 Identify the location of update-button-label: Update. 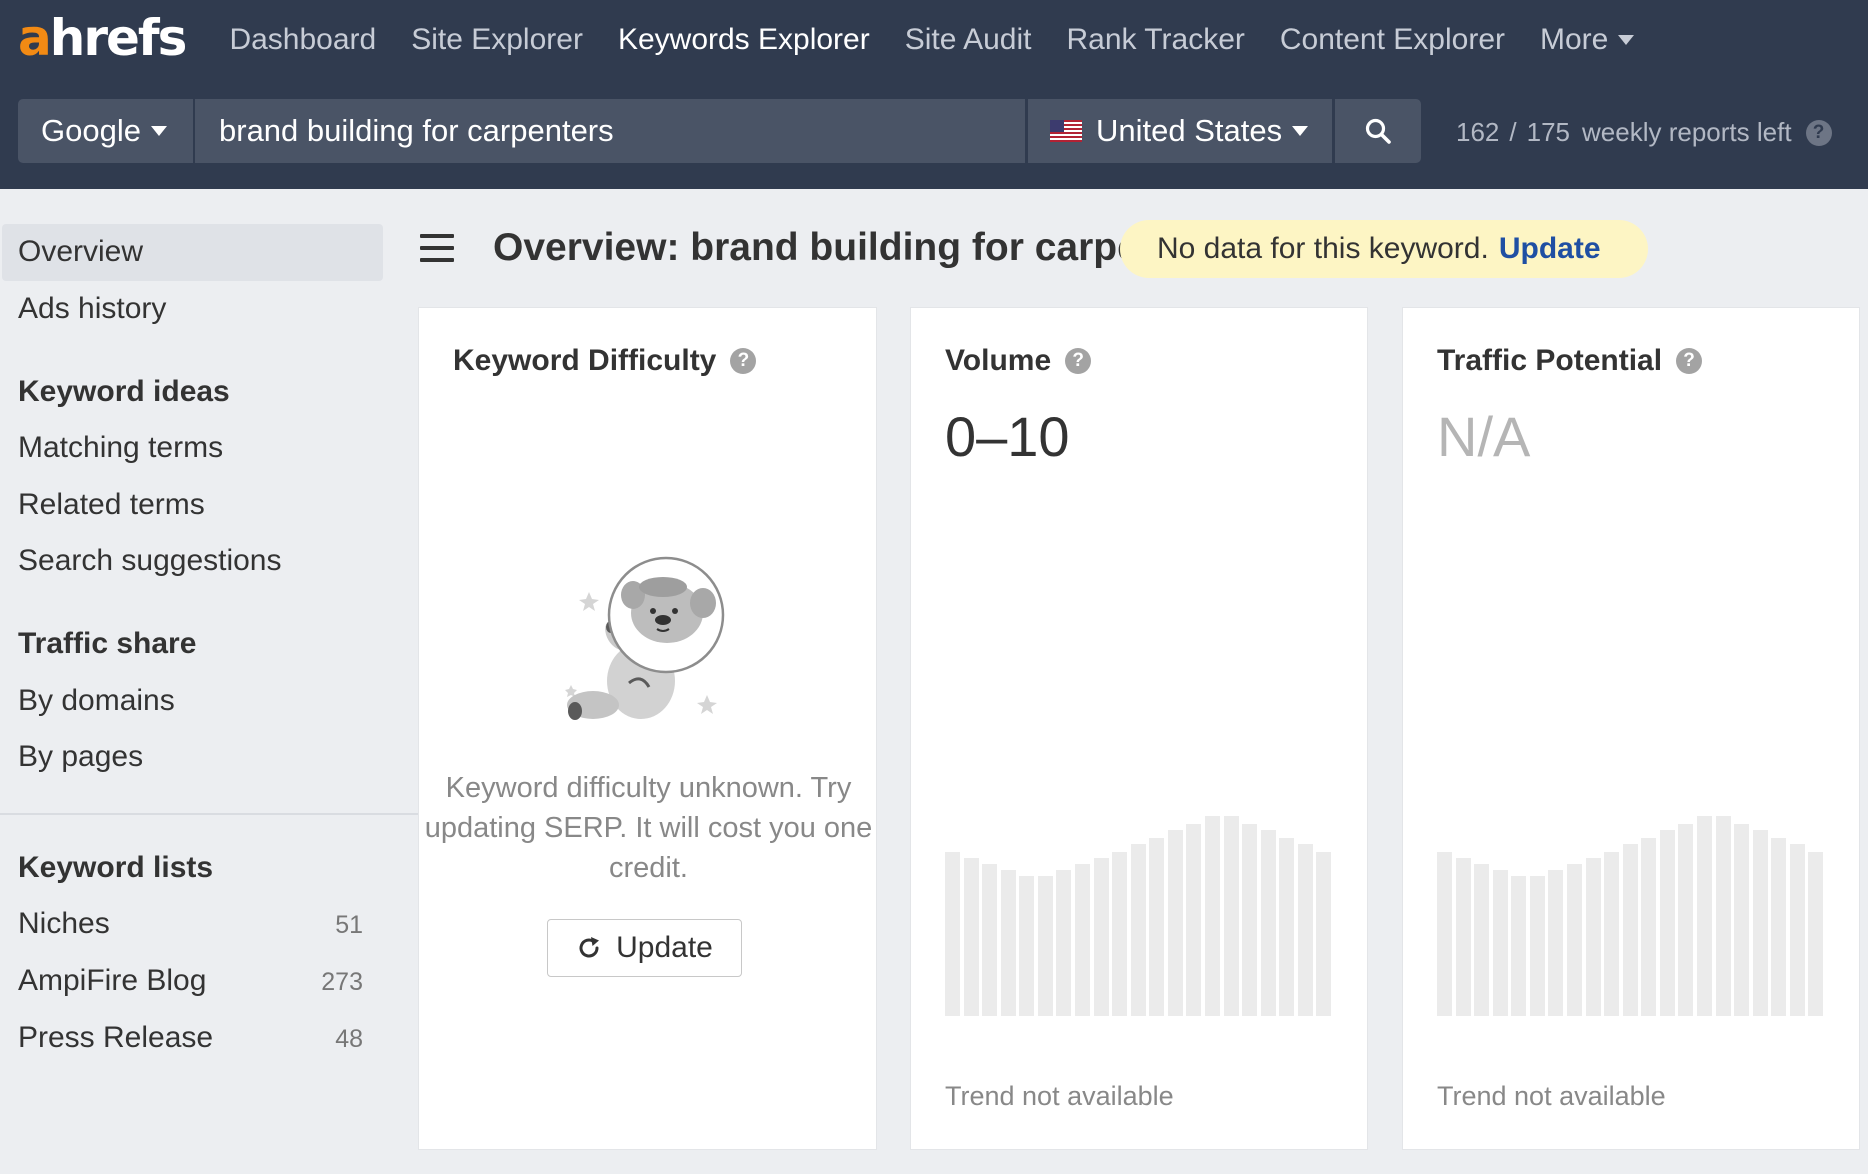
(664, 947).